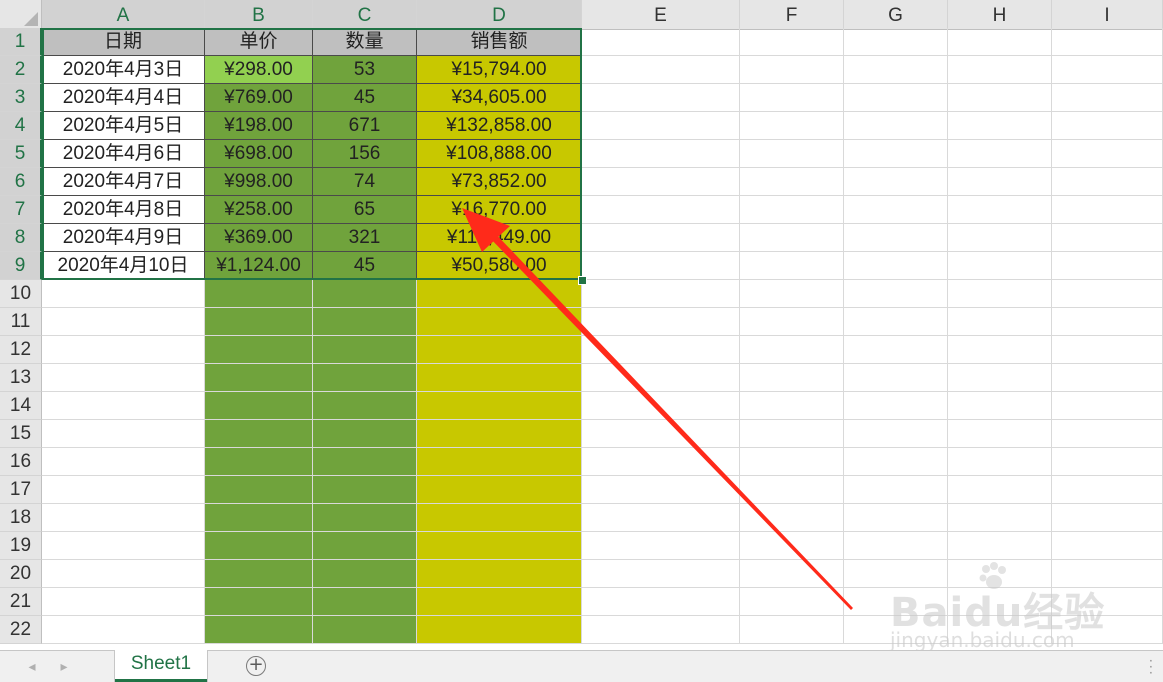 Image resolution: width=1163 pixels, height=682 pixels. What do you see at coordinates (123, 154) in the screenshot?
I see `table-cell-a5: 2020年4月6日` at bounding box center [123, 154].